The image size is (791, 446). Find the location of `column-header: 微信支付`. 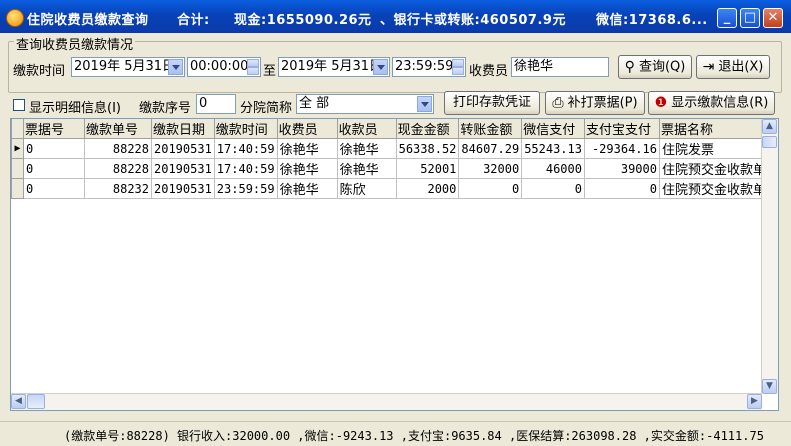

column-header: 微信支付 is located at coordinates (553, 129).